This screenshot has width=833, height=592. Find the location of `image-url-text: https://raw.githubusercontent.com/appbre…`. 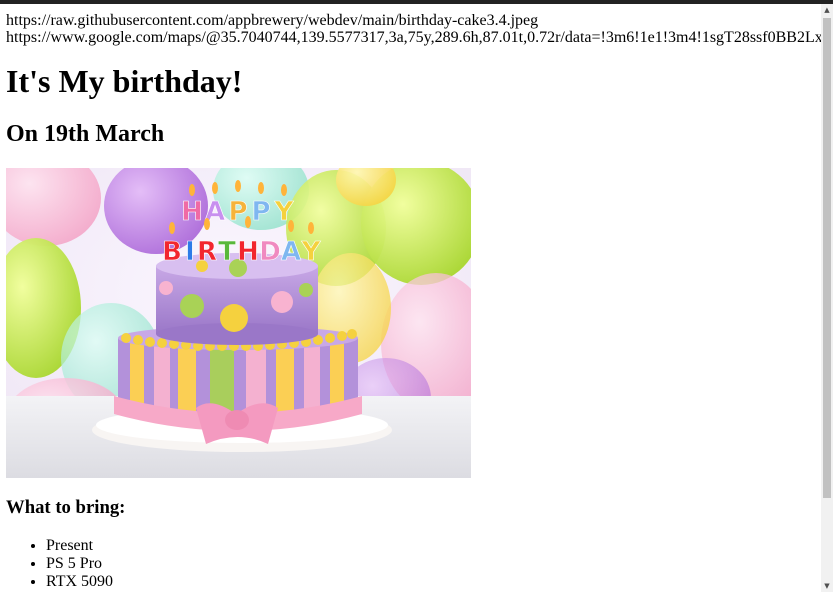

image-url-text: https://raw.githubusercontent.com/appbre… is located at coordinates (272, 20).